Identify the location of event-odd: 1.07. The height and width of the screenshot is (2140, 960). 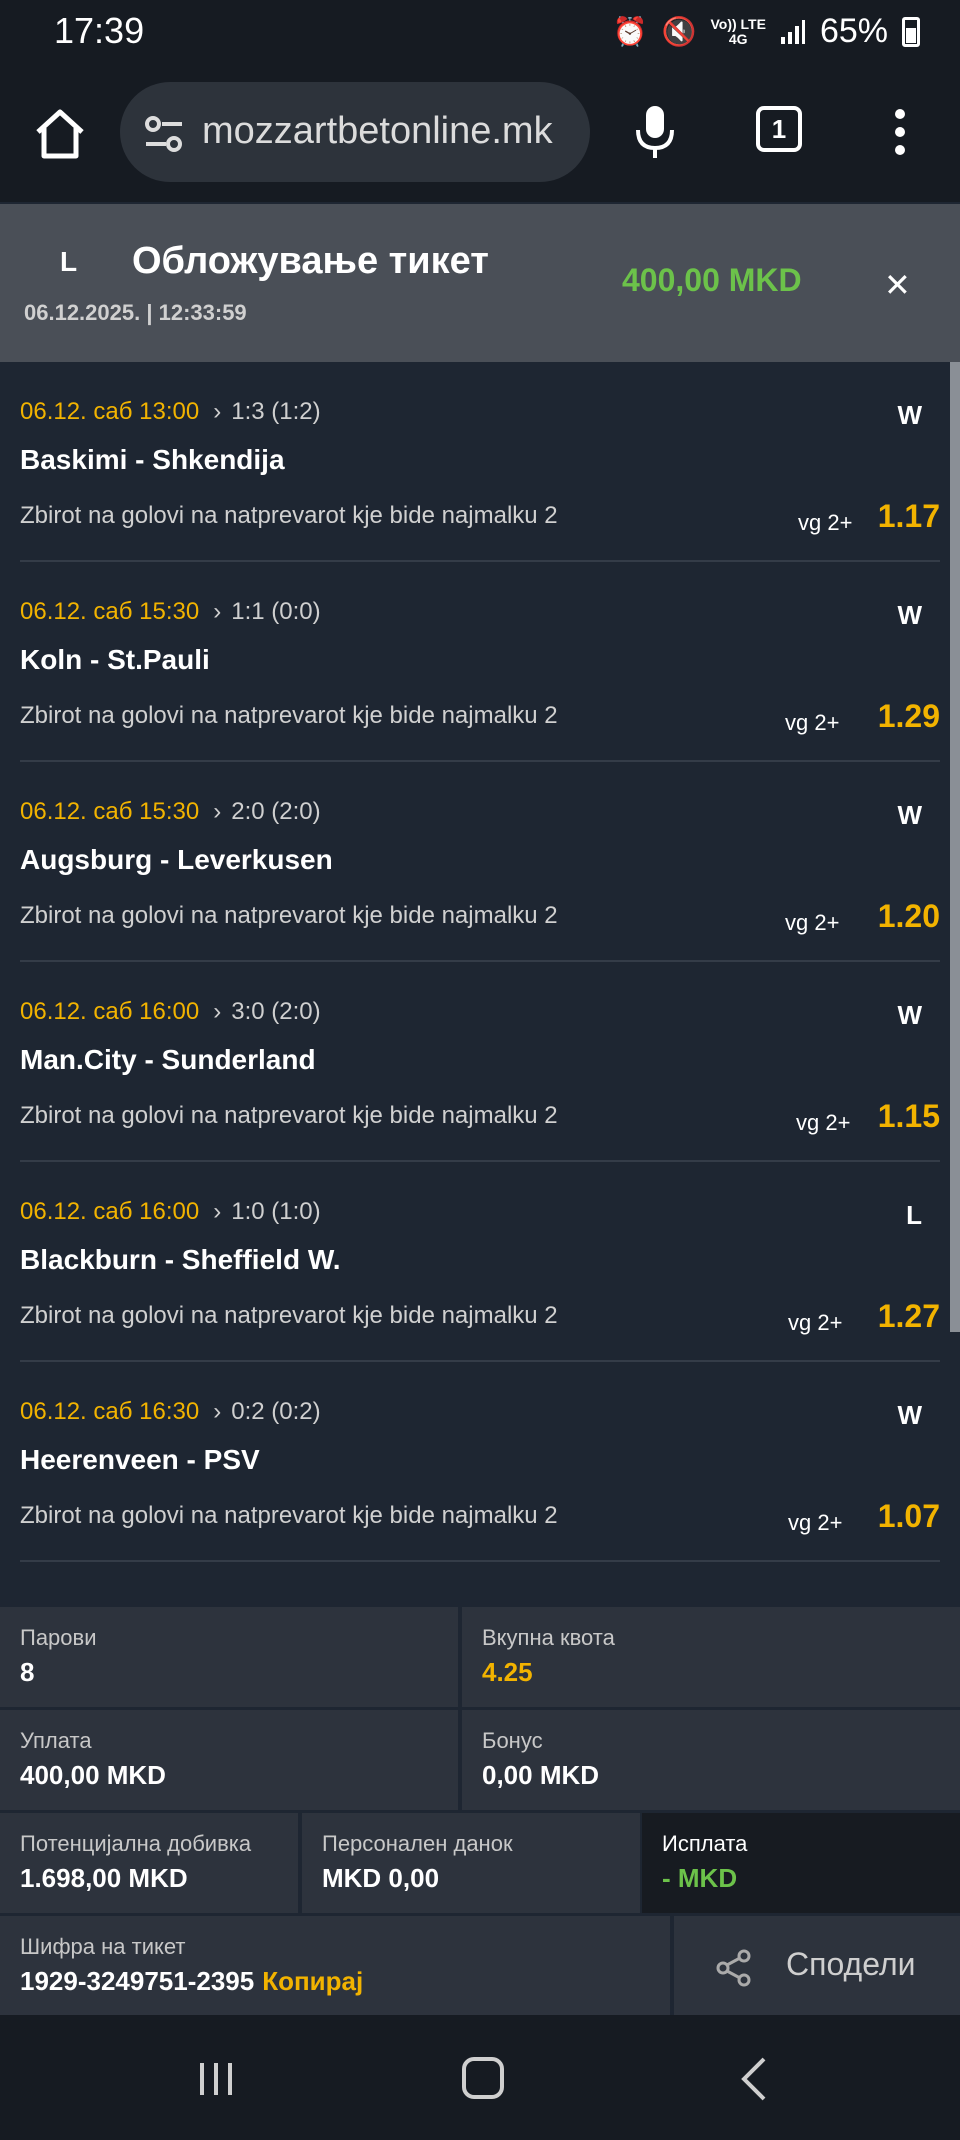
(908, 1516).